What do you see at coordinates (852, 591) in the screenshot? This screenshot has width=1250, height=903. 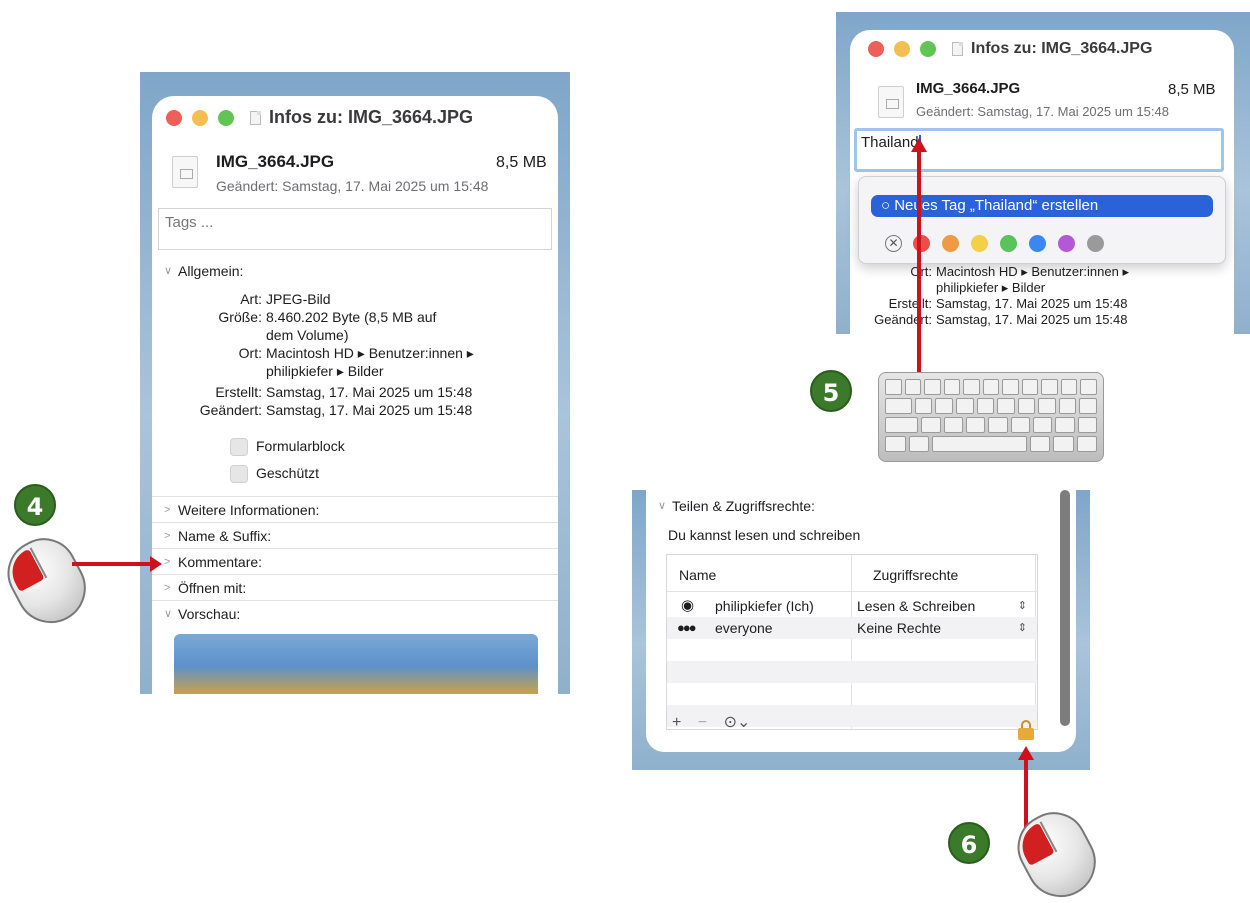 I see `table-header-divider` at bounding box center [852, 591].